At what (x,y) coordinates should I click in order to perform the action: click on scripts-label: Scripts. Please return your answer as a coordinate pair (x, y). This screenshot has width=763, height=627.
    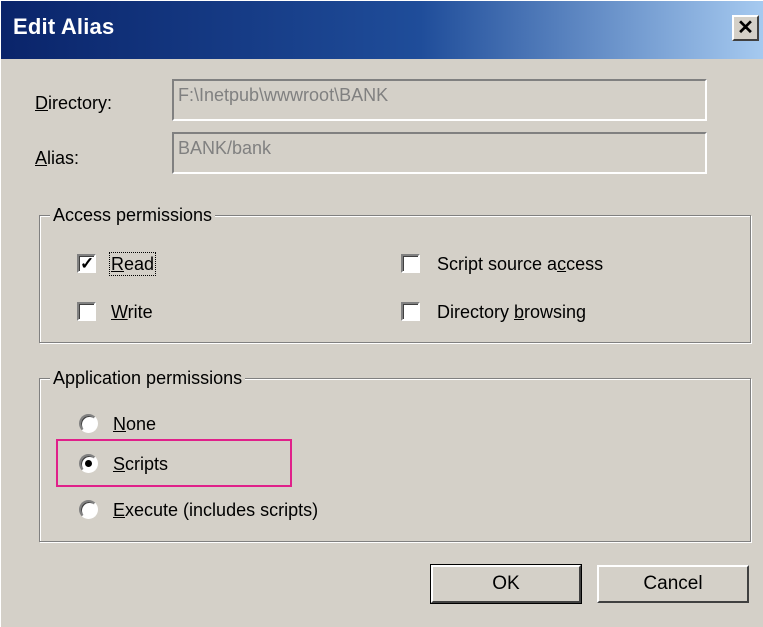
    Looking at the image, I should click on (140, 464).